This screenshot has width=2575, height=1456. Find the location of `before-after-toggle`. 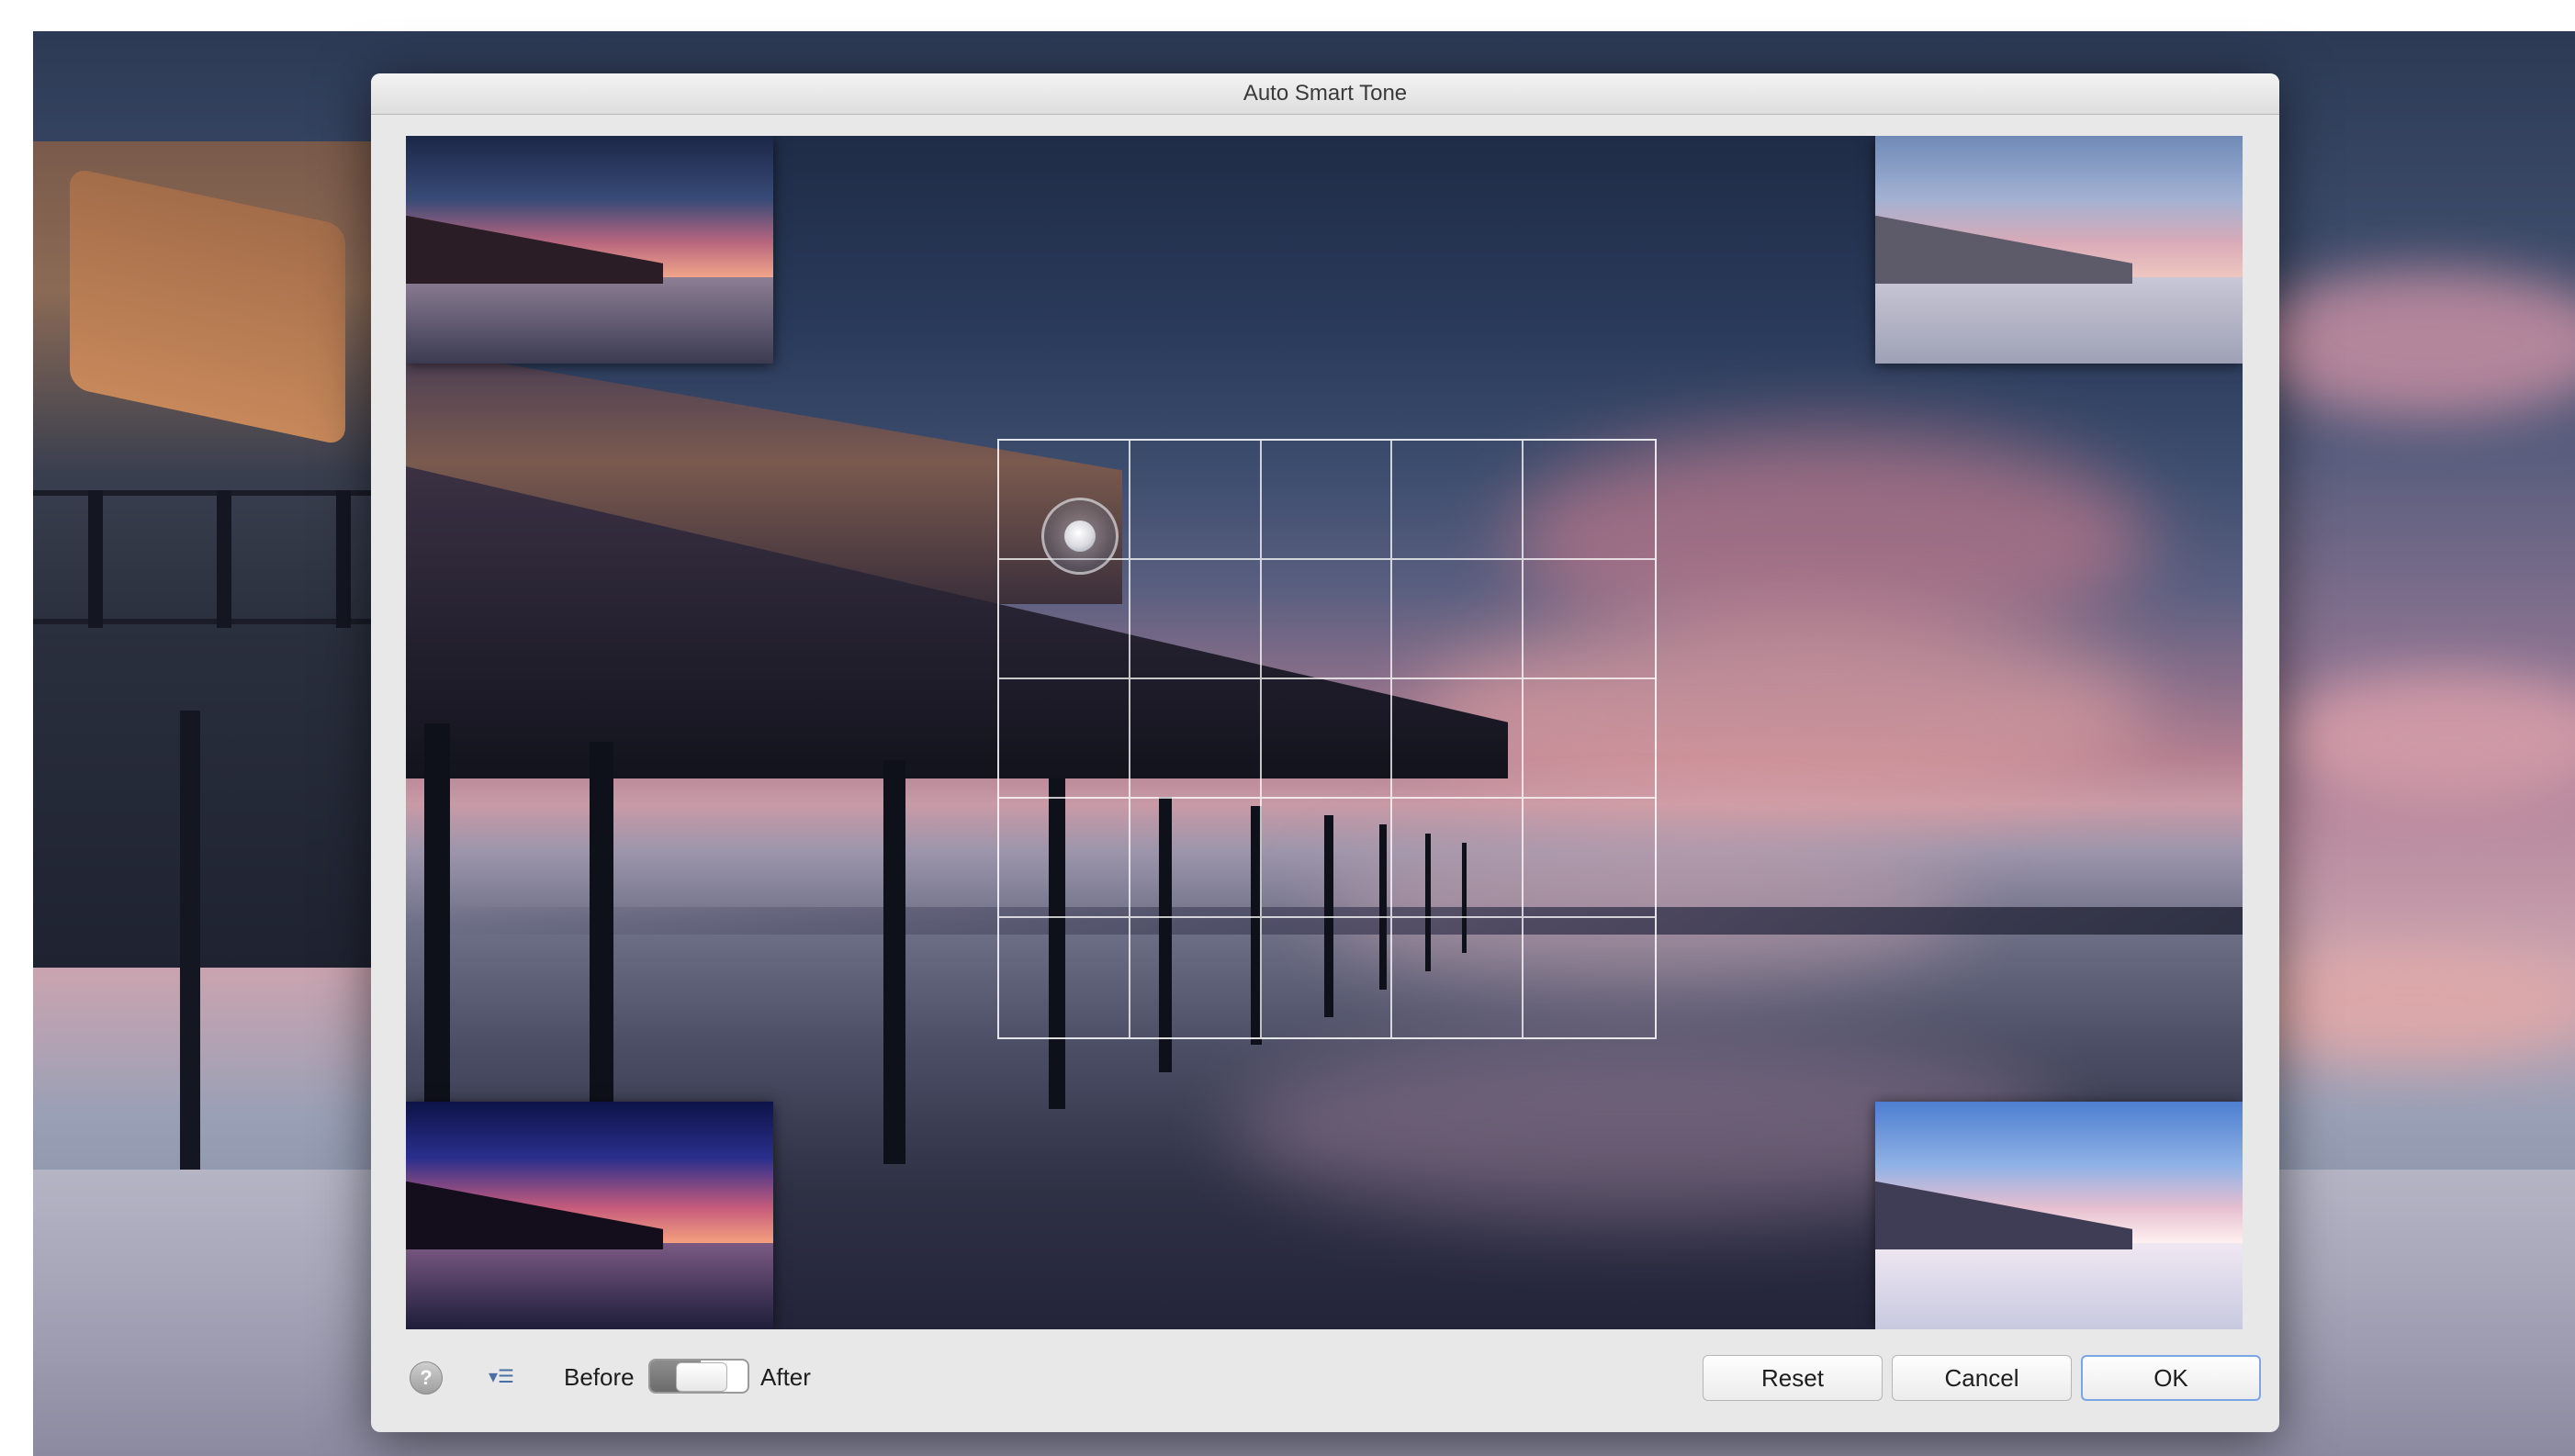

before-after-toggle is located at coordinates (698, 1376).